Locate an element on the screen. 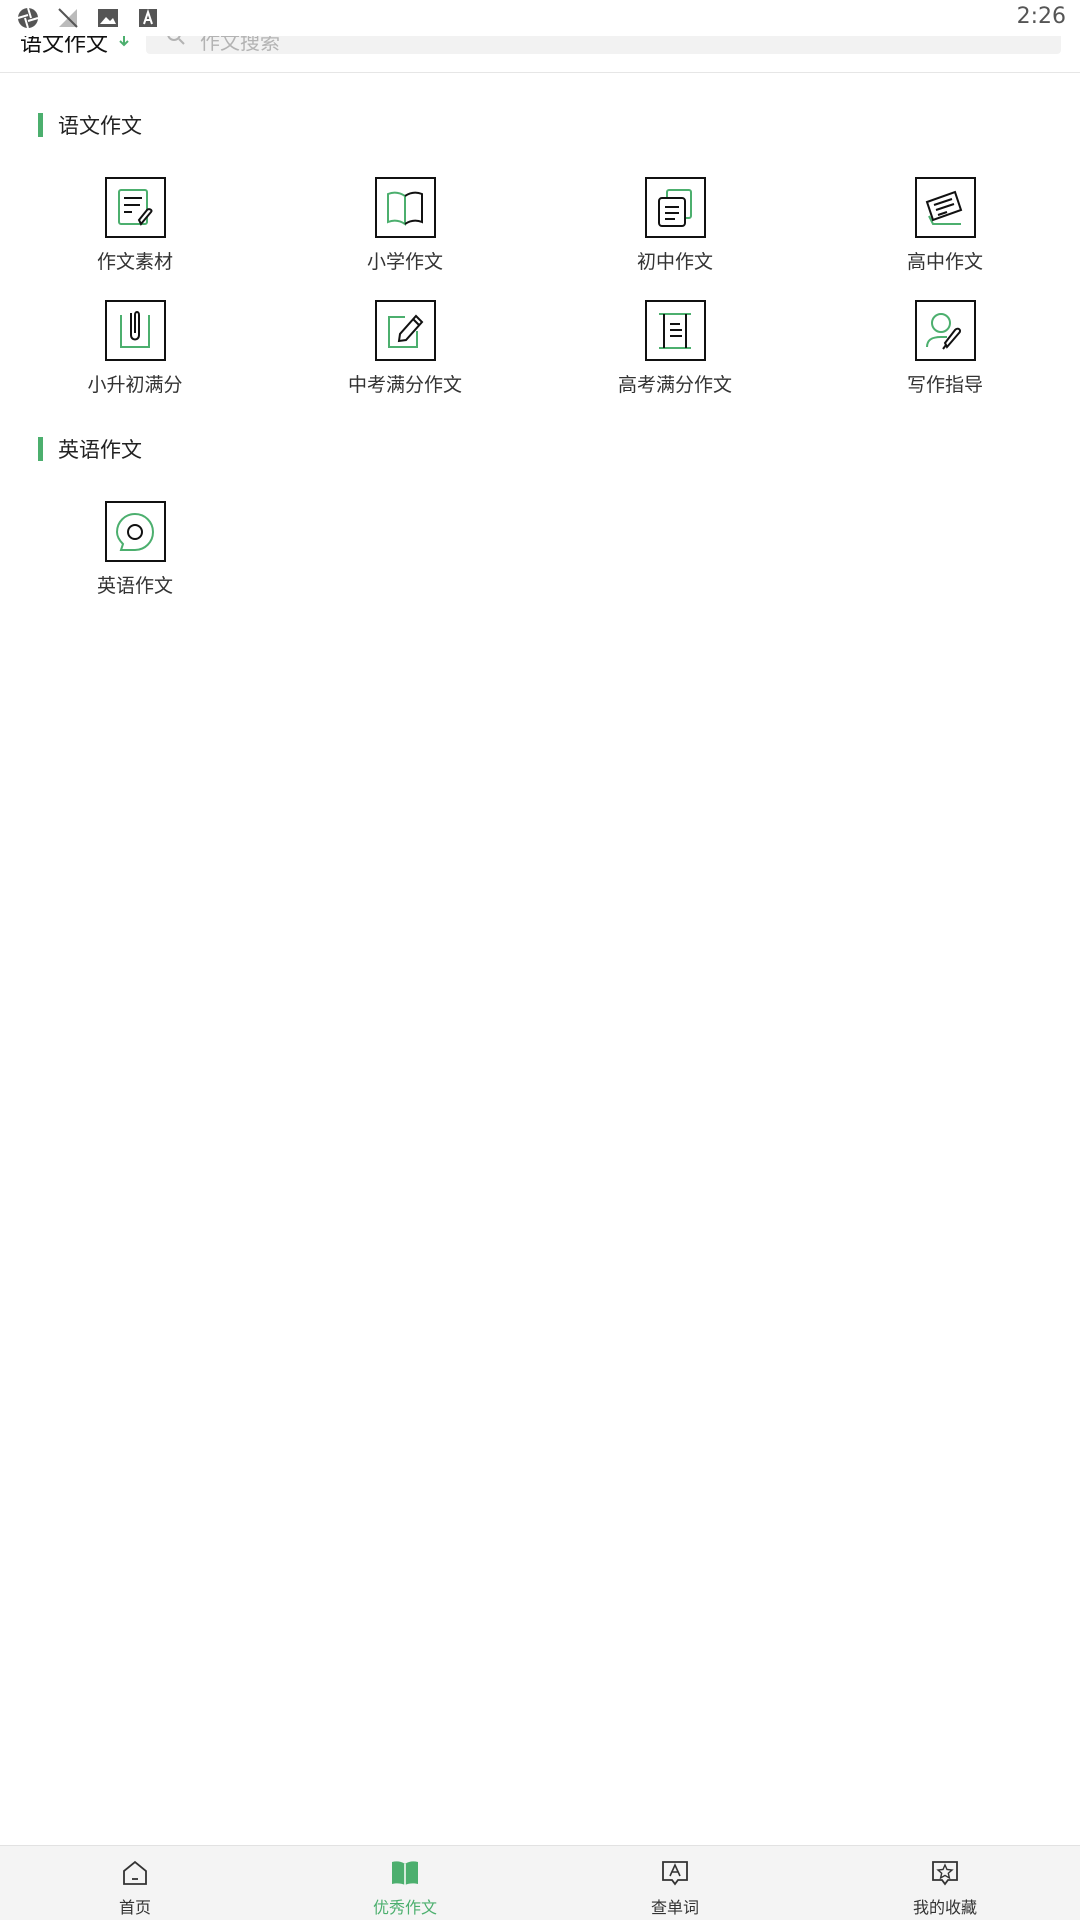  font-a-icon is located at coordinates (148, 18).